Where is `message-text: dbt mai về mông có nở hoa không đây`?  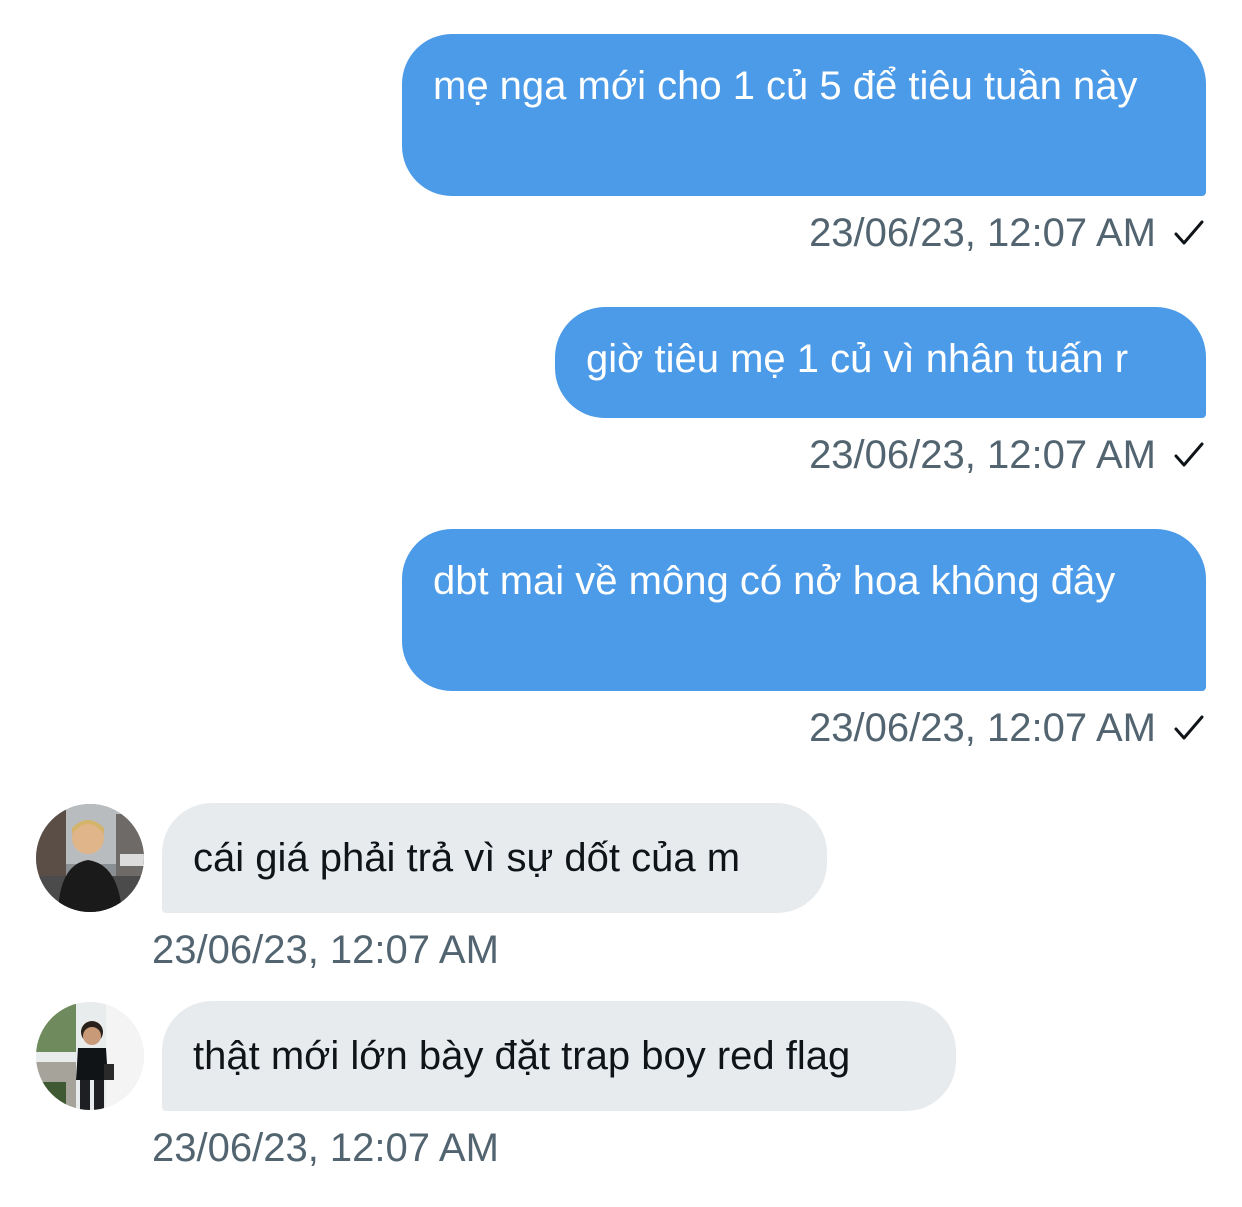
message-text: dbt mai về mông có nở hoa không đây is located at coordinates (774, 581).